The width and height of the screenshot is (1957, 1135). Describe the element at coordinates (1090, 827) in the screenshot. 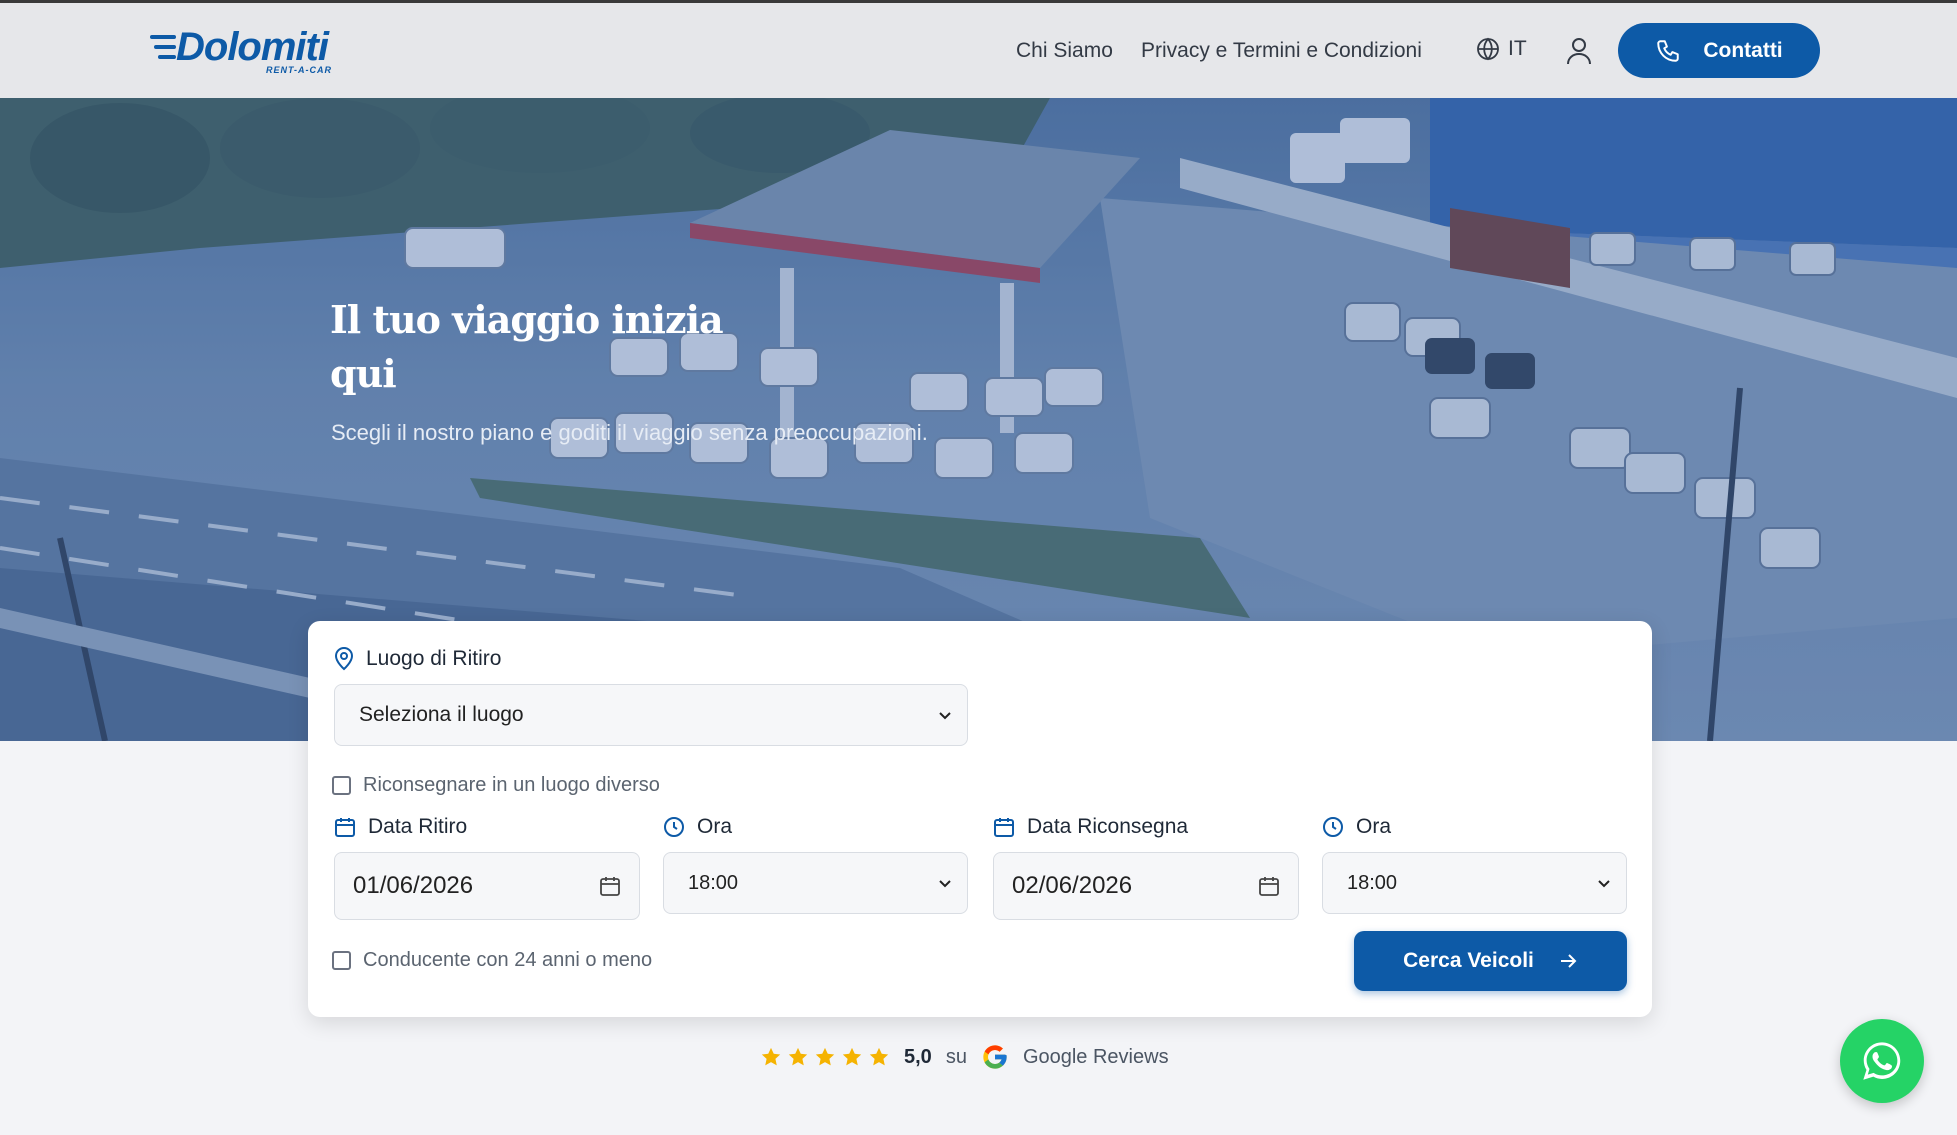

I see `return-date-label: Data Riconsegna` at that location.